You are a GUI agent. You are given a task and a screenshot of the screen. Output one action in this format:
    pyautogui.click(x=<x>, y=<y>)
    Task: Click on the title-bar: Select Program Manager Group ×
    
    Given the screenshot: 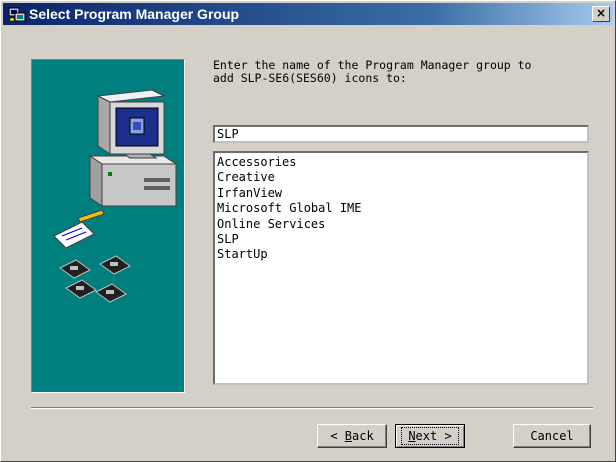 What is the action you would take?
    pyautogui.click(x=308, y=14)
    